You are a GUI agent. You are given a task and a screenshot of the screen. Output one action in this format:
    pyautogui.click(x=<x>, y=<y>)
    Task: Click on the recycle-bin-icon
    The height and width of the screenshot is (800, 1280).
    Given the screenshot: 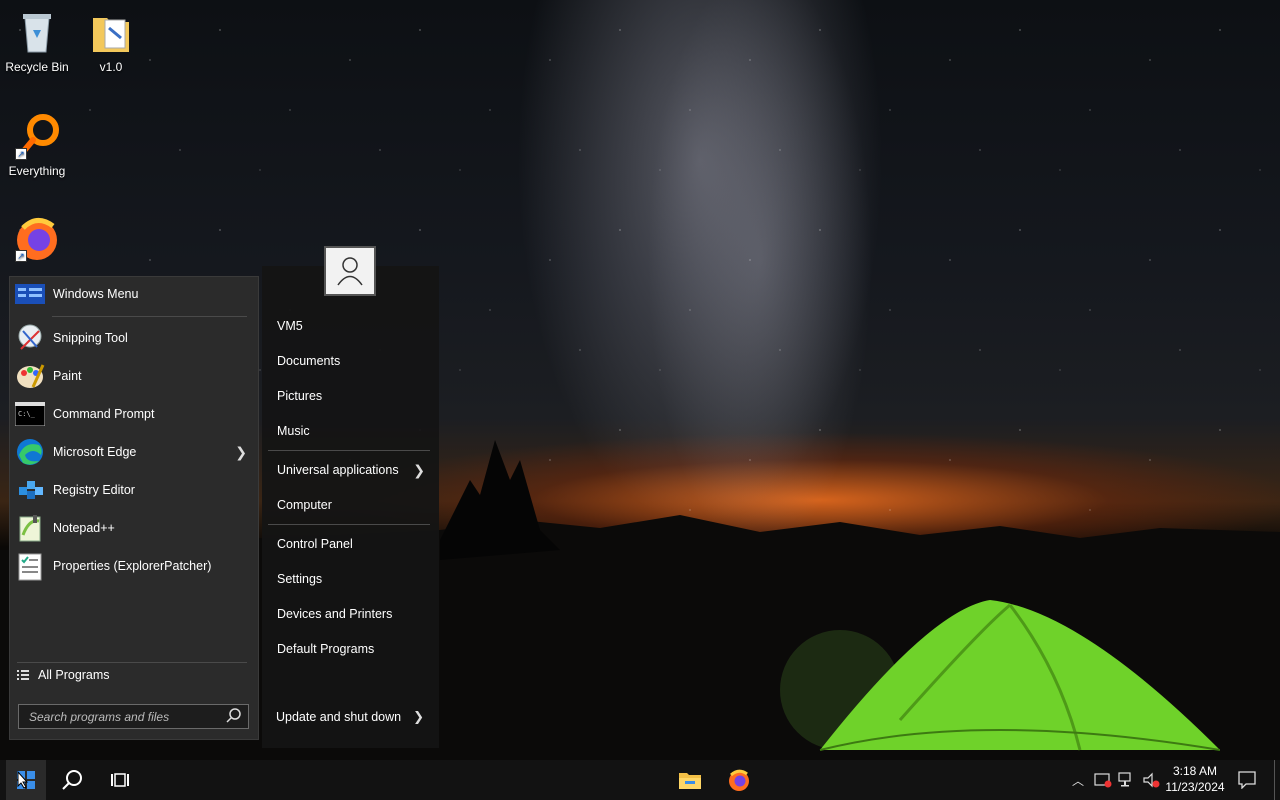 What is the action you would take?
    pyautogui.click(x=37, y=32)
    